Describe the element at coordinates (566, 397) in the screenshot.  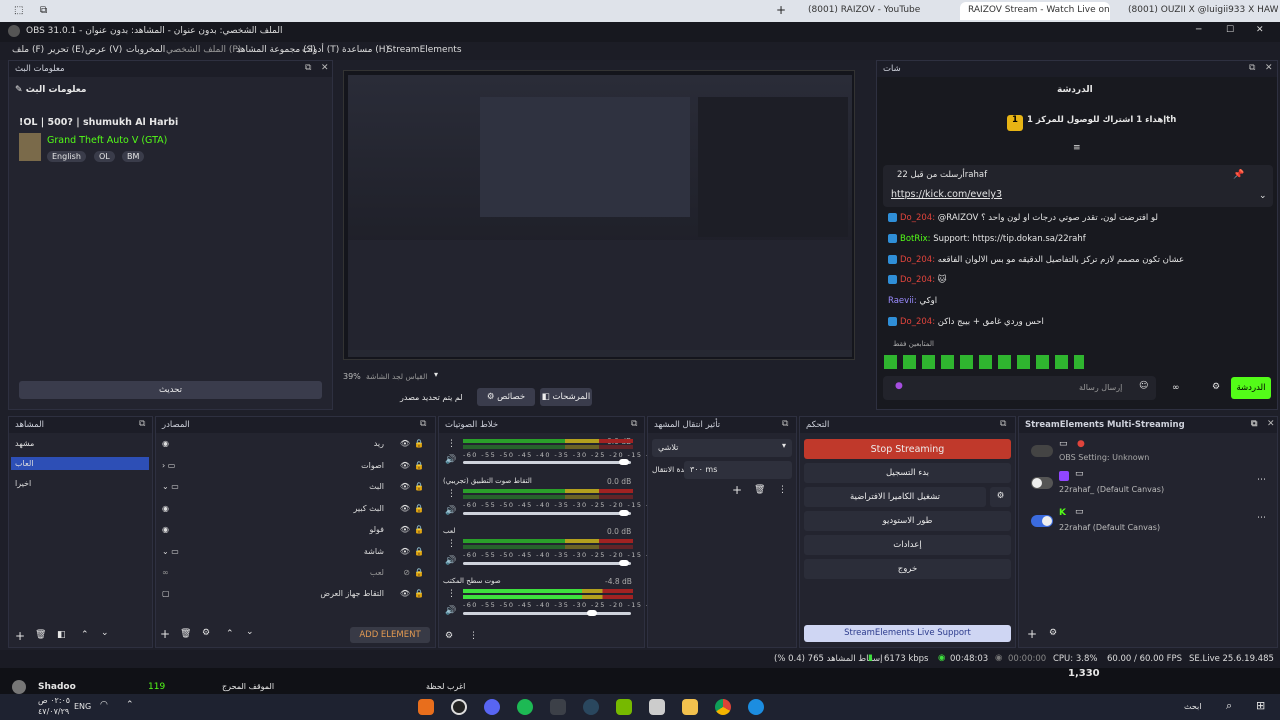
I see `filters-button: ◧ المرشحات` at that location.